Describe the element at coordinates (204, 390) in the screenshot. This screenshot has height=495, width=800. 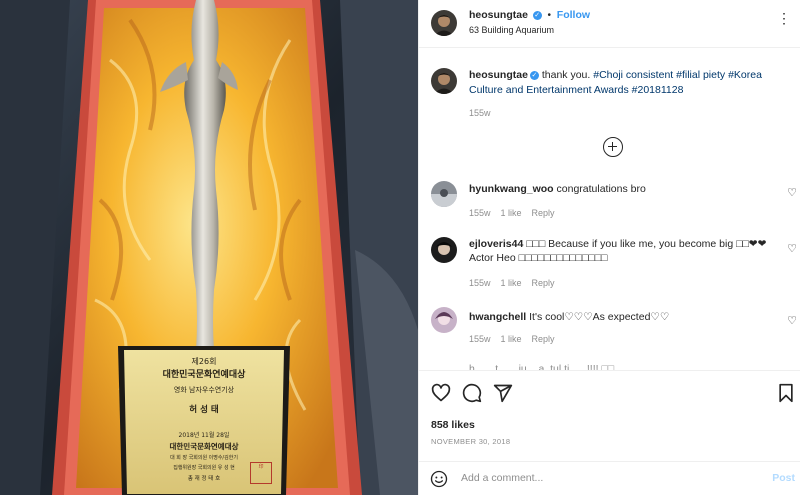
I see `plaque-category: 영화 남자우수연기상` at that location.